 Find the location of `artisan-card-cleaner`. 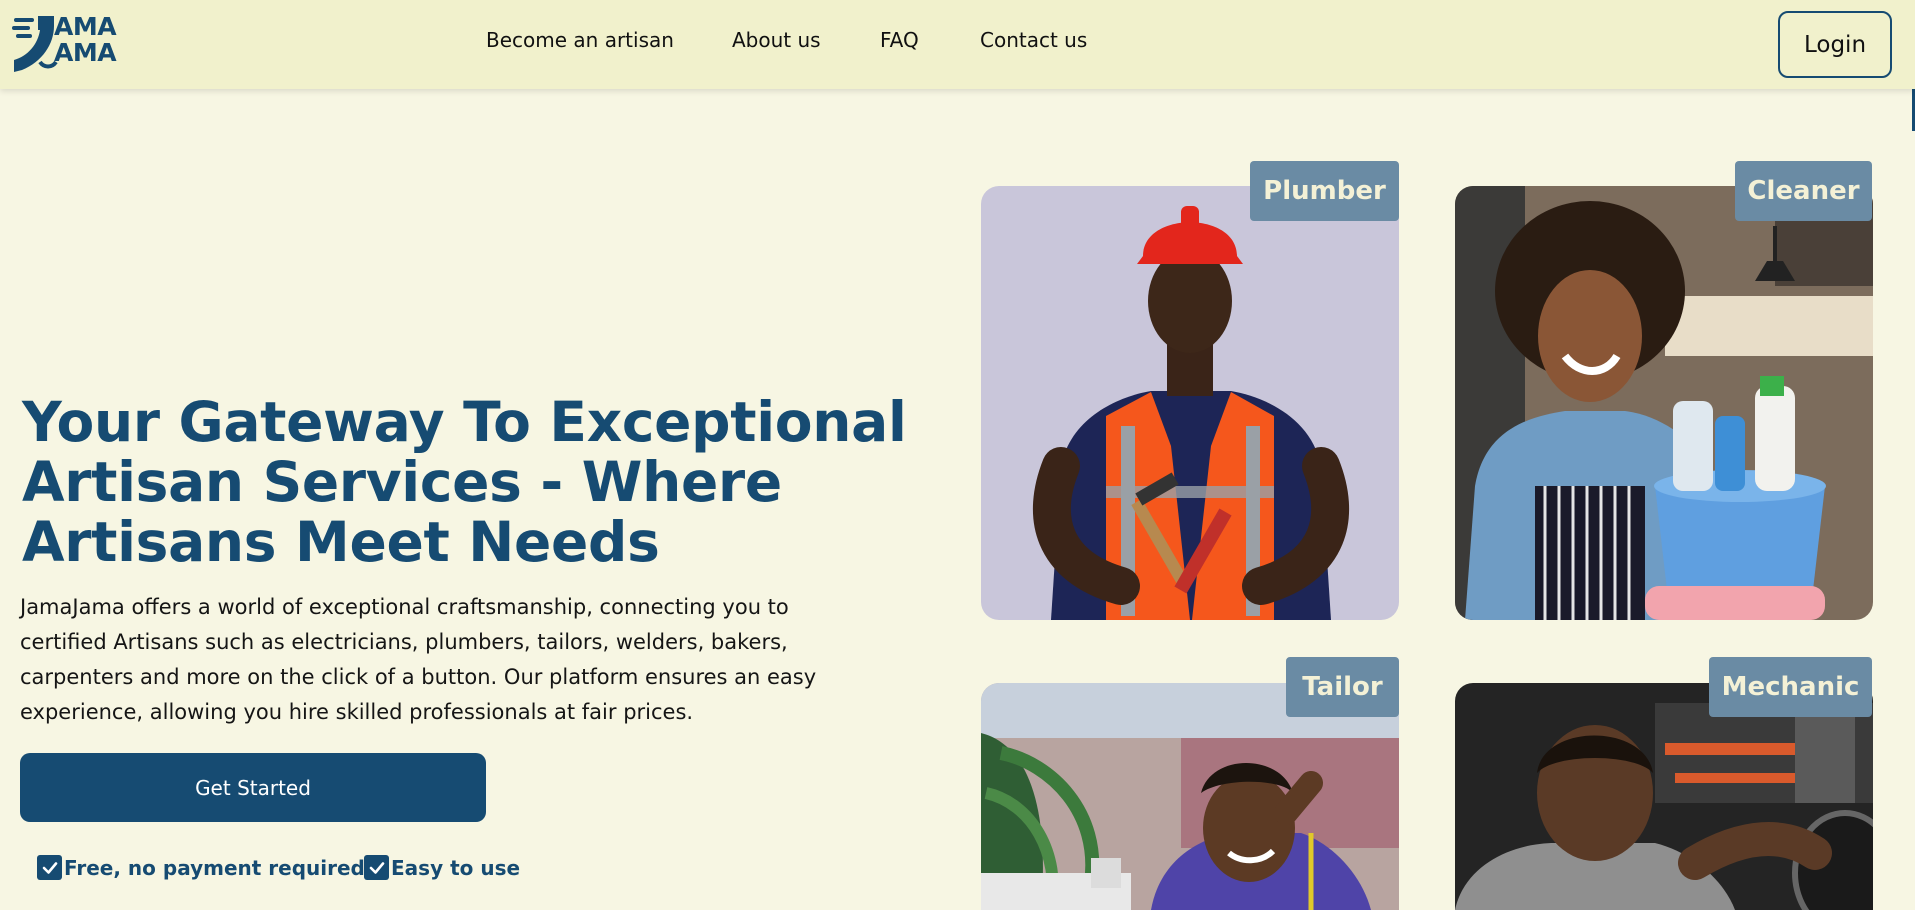

artisan-card-cleaner is located at coordinates (1664, 403).